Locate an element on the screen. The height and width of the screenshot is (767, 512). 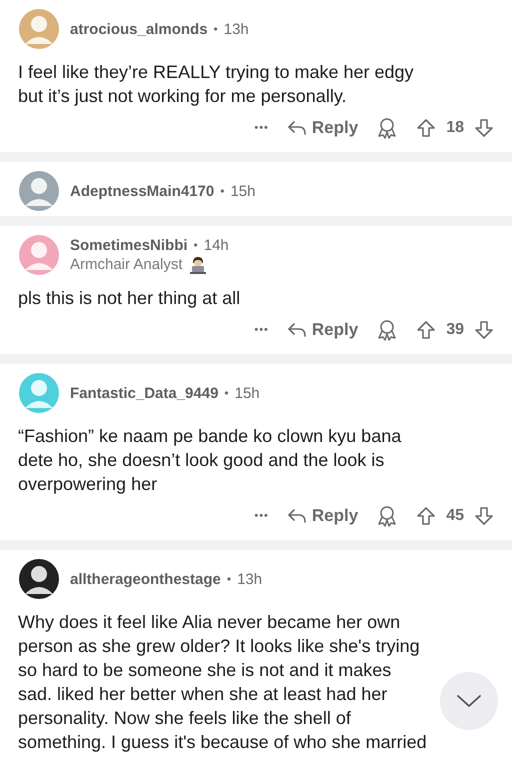
comment-text: pls this is not her thing at all is located at coordinates (129, 298).